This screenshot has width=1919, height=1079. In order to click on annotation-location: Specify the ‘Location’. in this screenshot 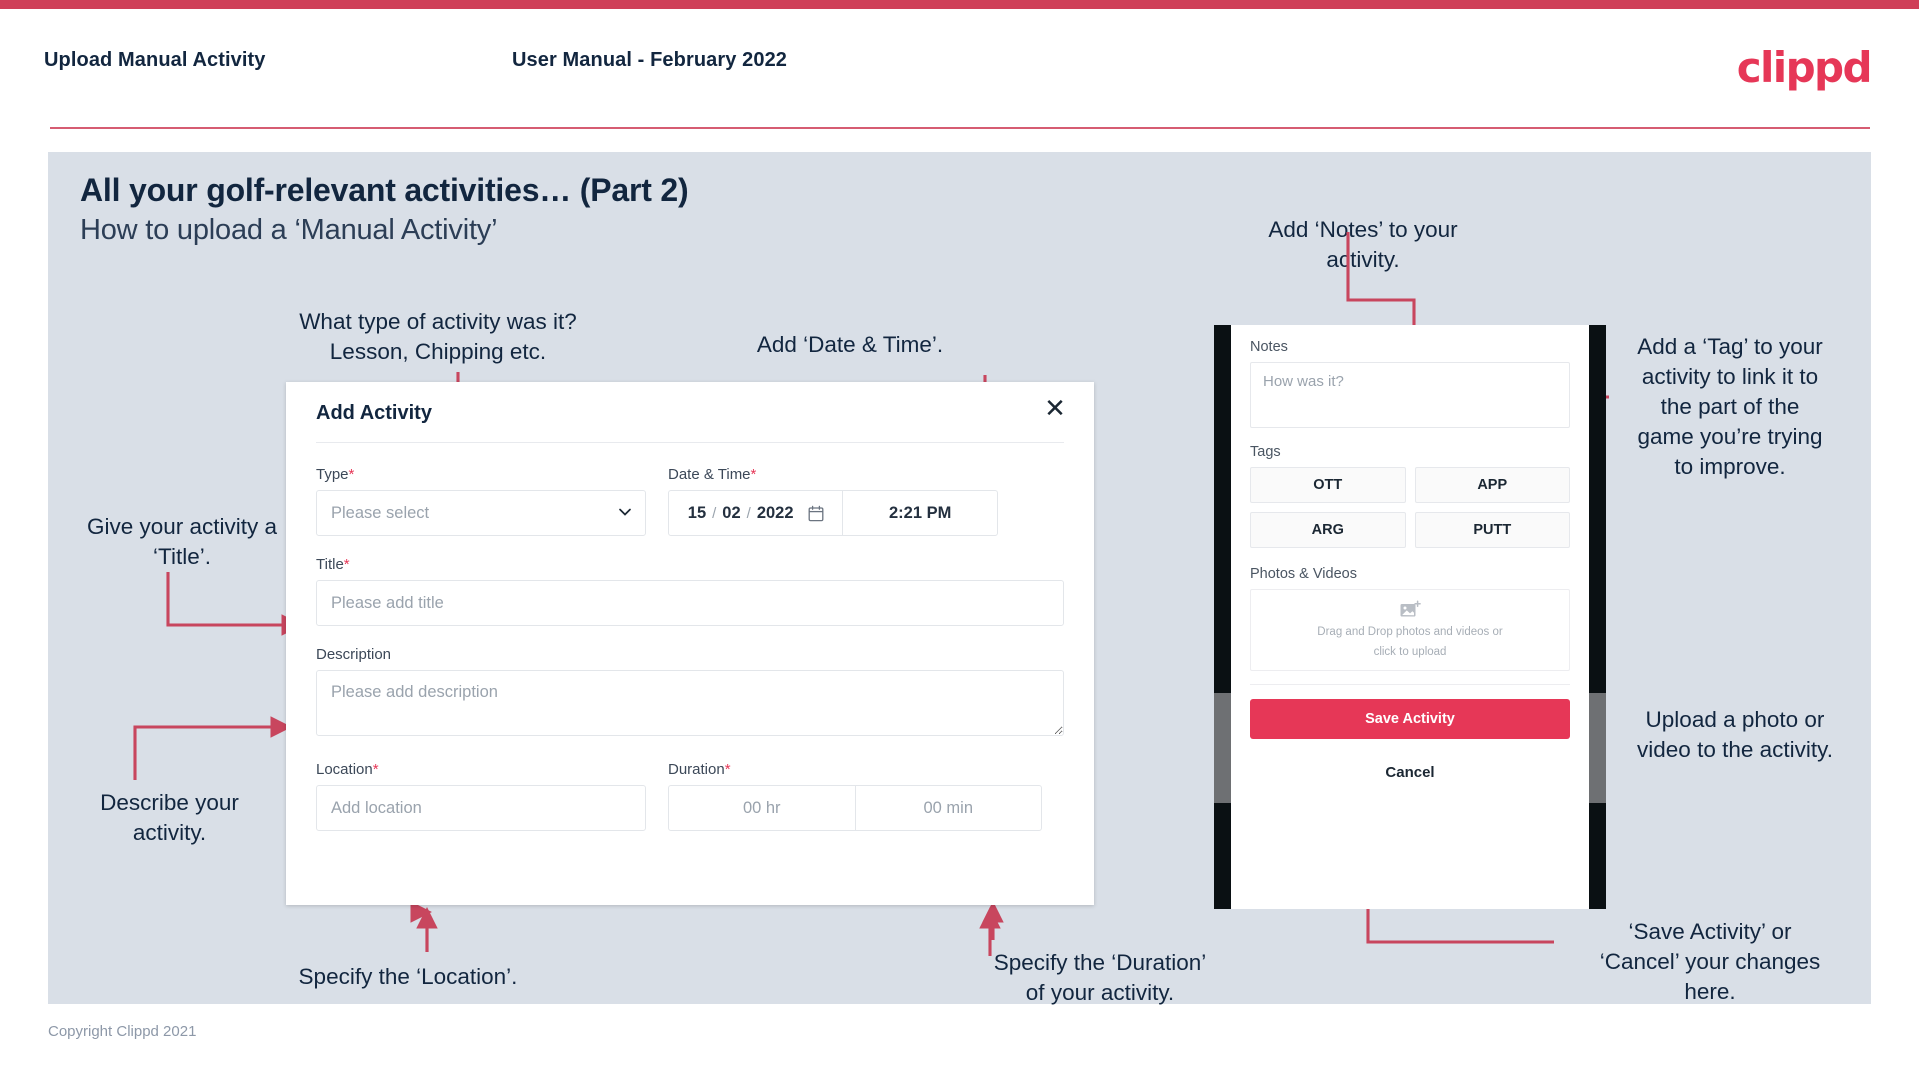, I will do `click(408, 976)`.